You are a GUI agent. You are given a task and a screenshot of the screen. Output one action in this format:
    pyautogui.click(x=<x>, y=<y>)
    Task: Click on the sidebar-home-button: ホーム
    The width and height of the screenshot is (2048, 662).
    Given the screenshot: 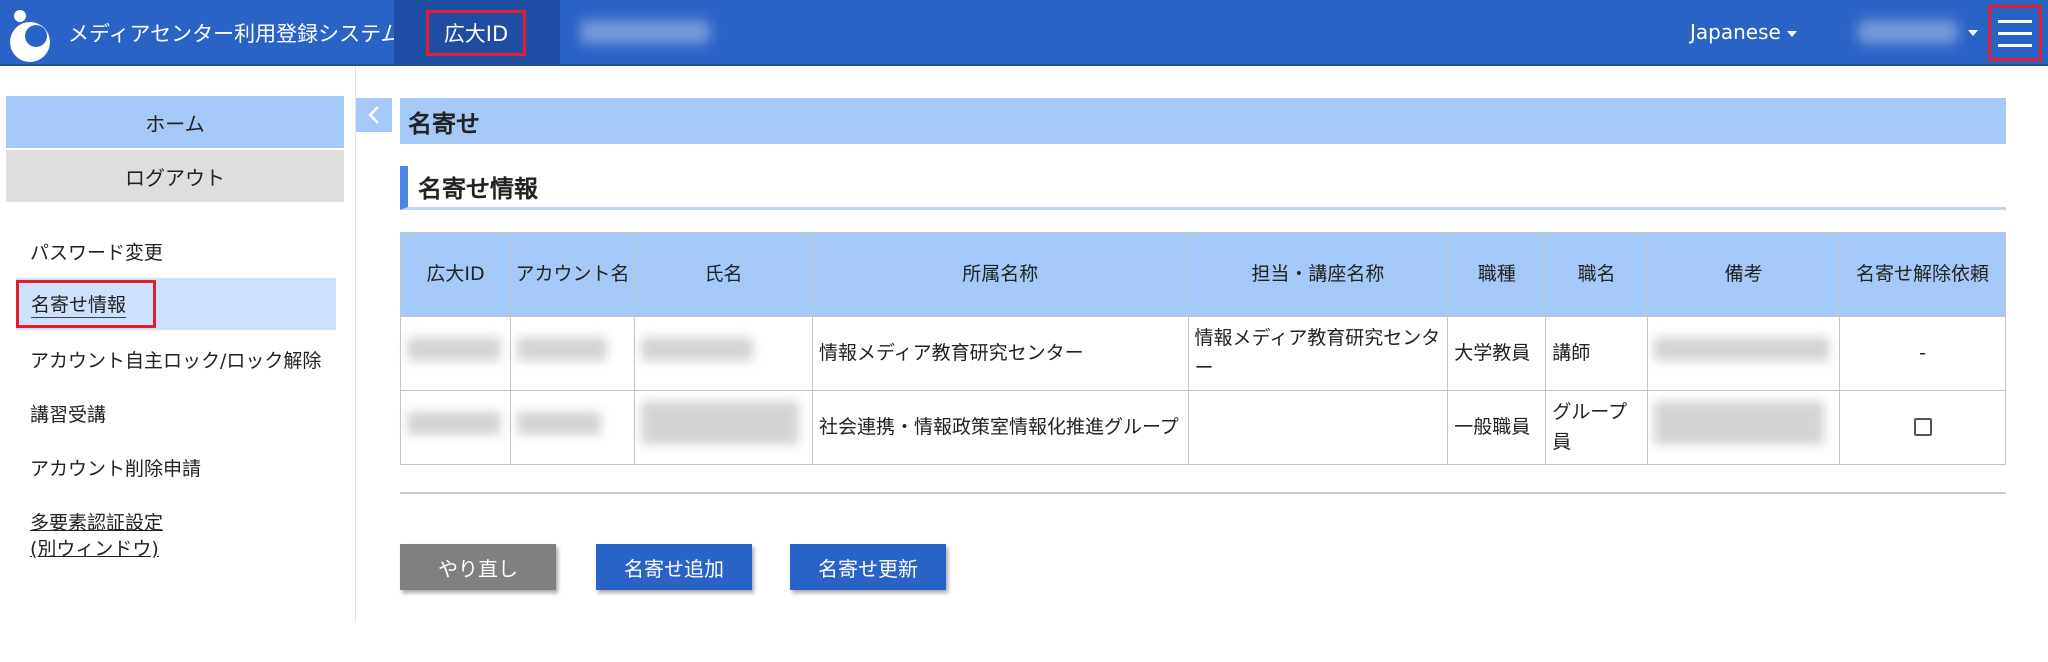 What is the action you would take?
    pyautogui.click(x=175, y=122)
    